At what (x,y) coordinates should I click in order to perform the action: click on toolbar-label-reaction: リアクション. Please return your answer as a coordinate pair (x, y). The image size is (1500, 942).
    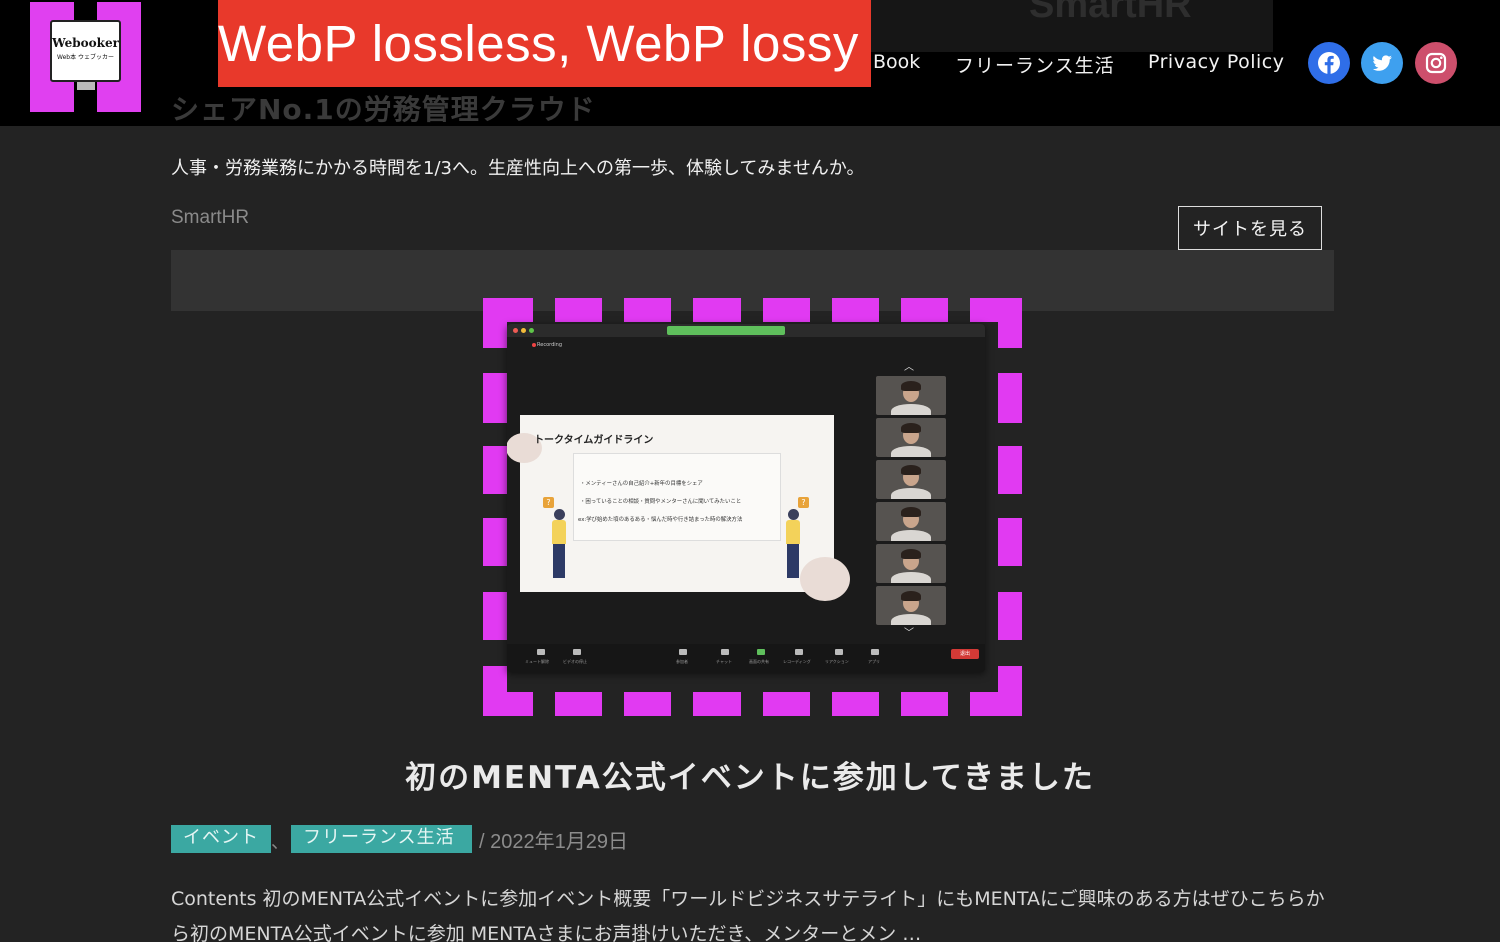
    Looking at the image, I should click on (837, 661).